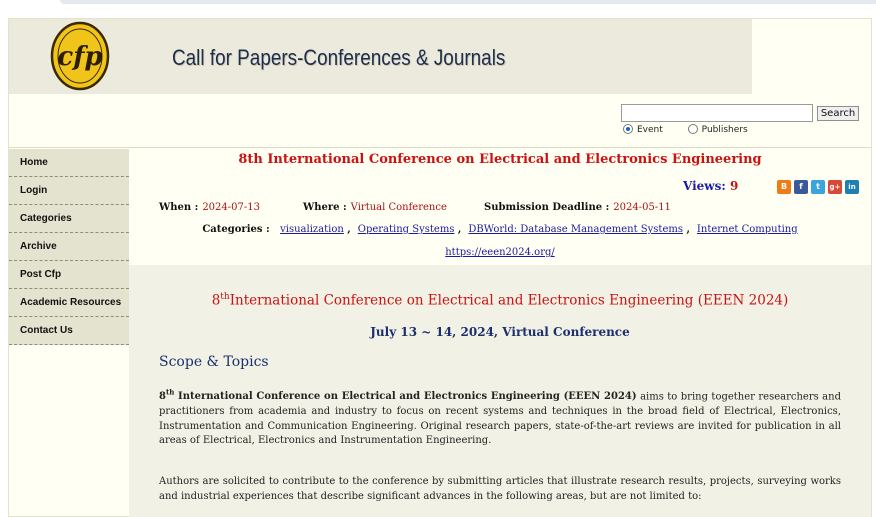 Image resolution: width=876 pixels, height=517 pixels. I want to click on radio-event-label: Event, so click(650, 130).